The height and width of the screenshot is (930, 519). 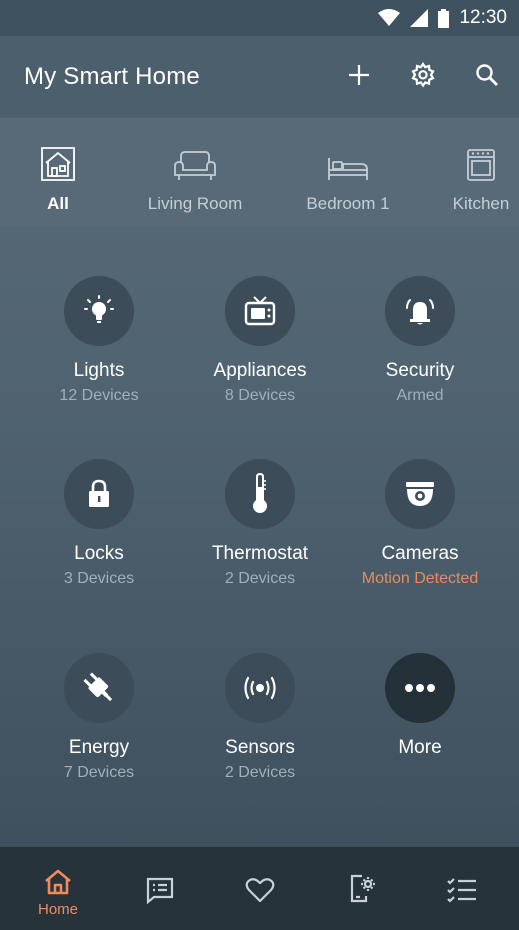 What do you see at coordinates (260, 311) in the screenshot?
I see `tv-icon` at bounding box center [260, 311].